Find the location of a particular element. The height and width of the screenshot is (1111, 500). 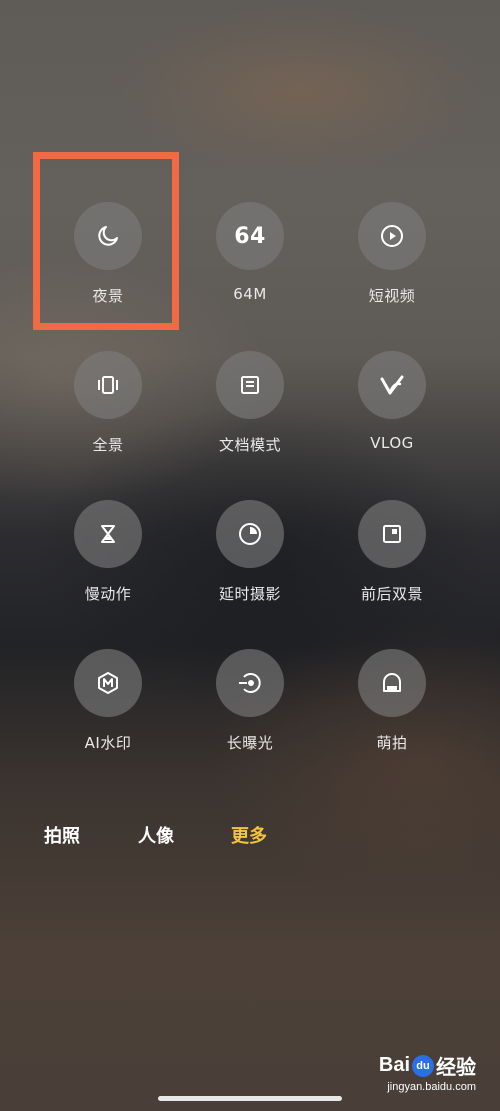

mode-tabs: 拍照 人像 更多 is located at coordinates (250, 837).